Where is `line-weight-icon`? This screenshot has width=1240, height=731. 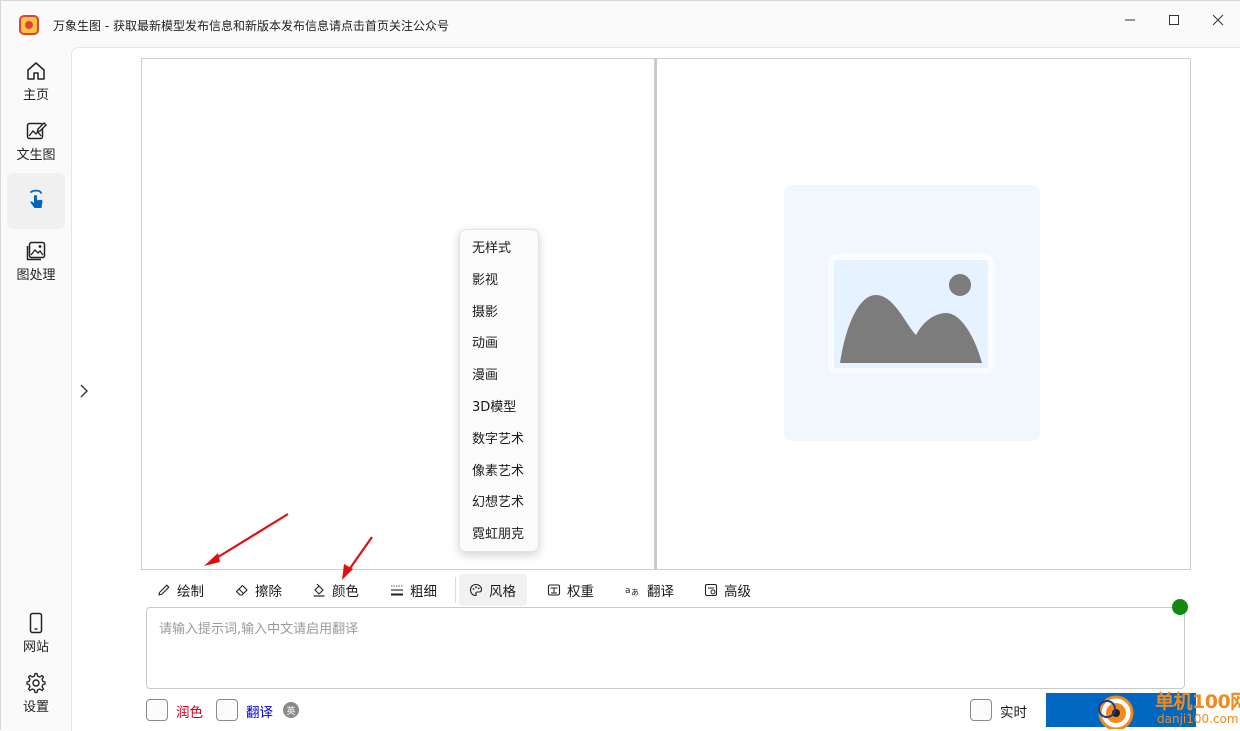
line-weight-icon is located at coordinates (397, 590).